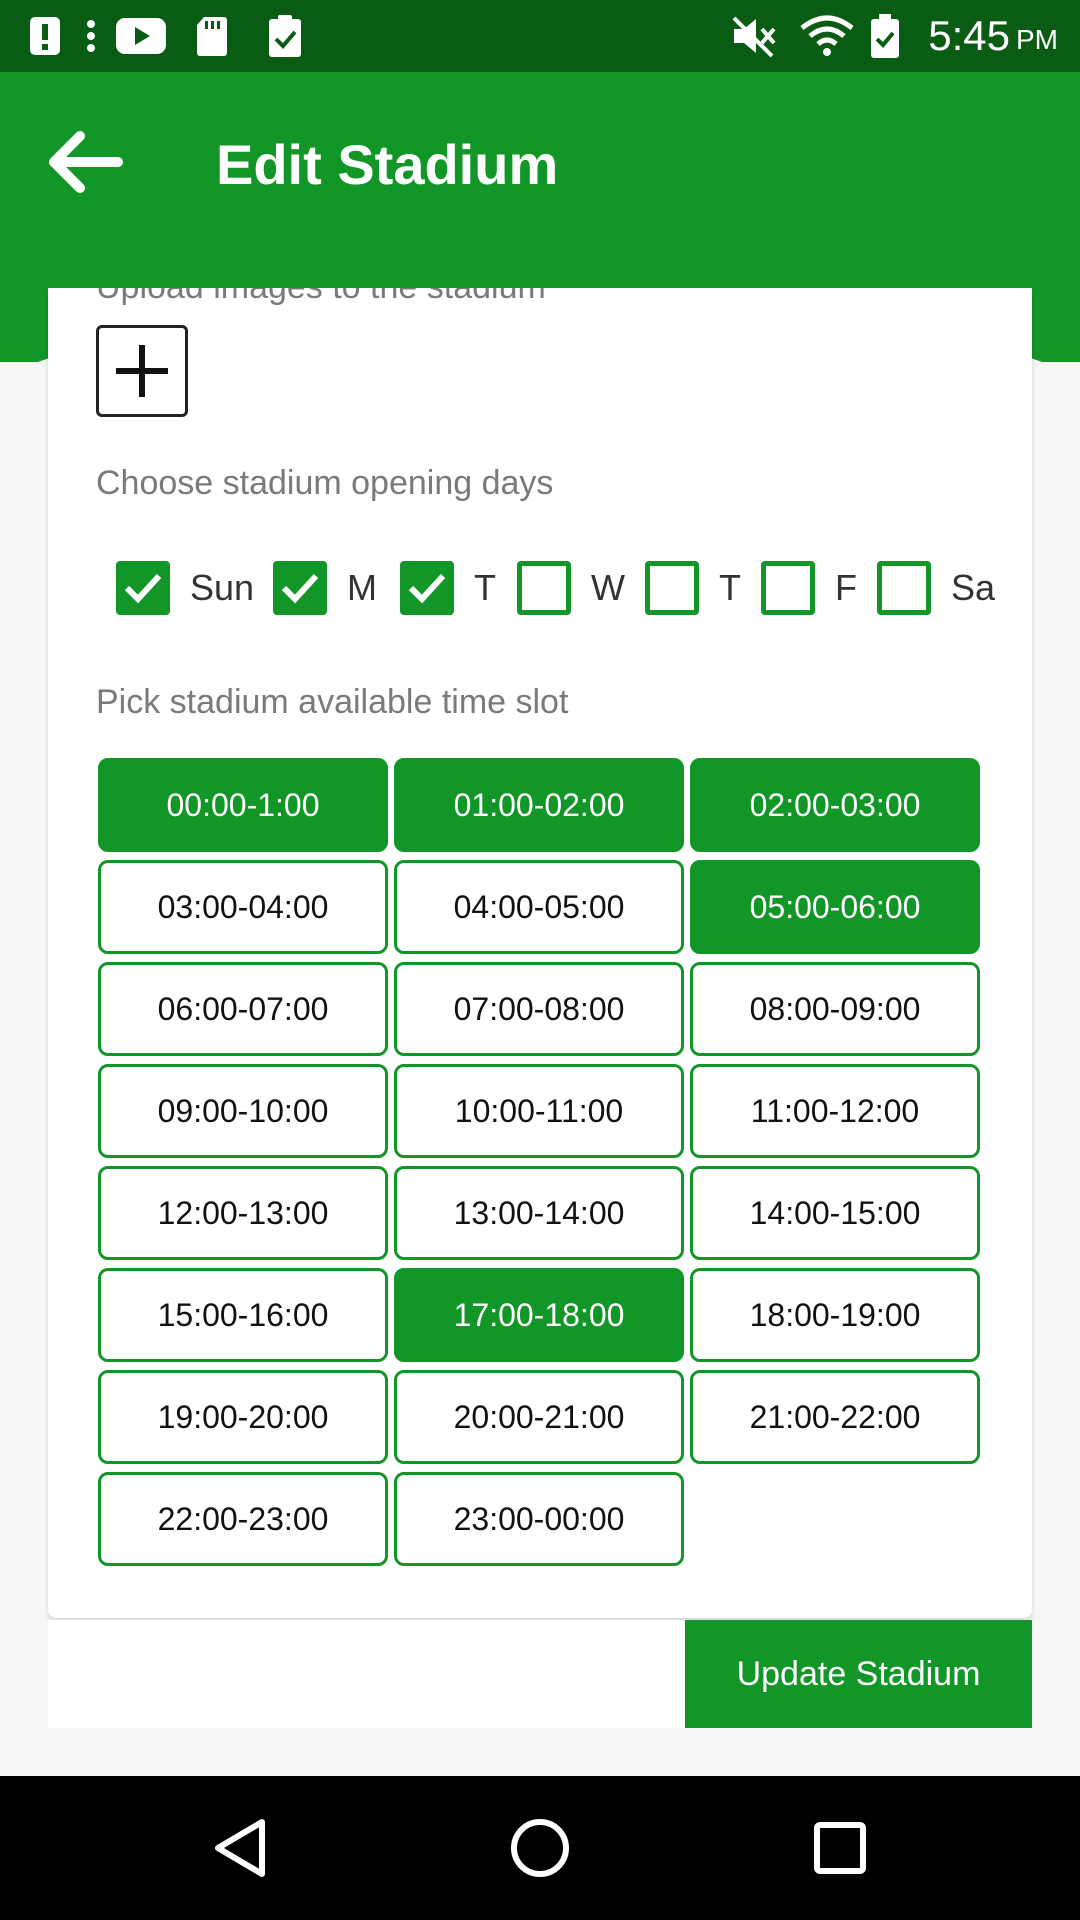 This screenshot has height=1920, width=1080. I want to click on arrow-left-icon, so click(86, 162).